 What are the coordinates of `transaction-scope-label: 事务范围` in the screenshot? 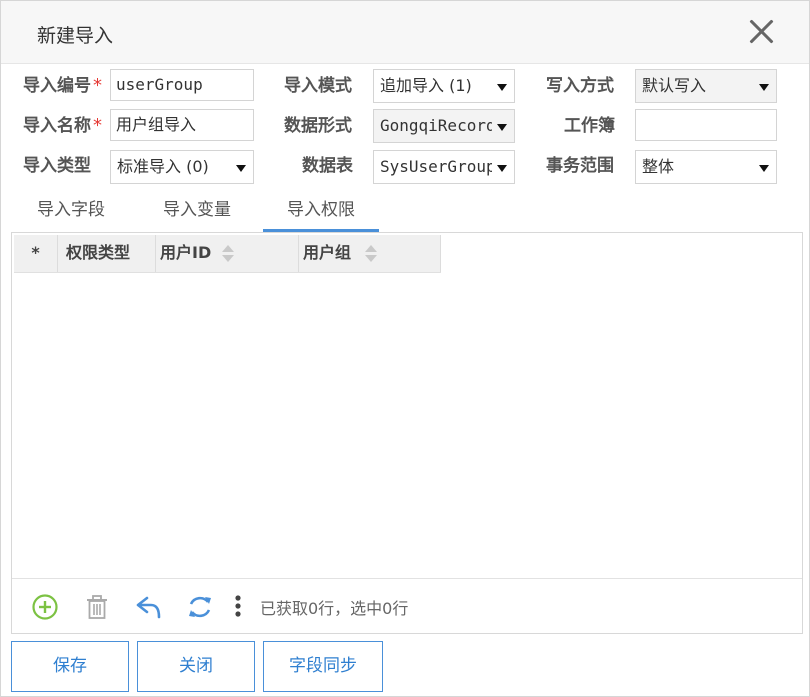 It's located at (580, 166).